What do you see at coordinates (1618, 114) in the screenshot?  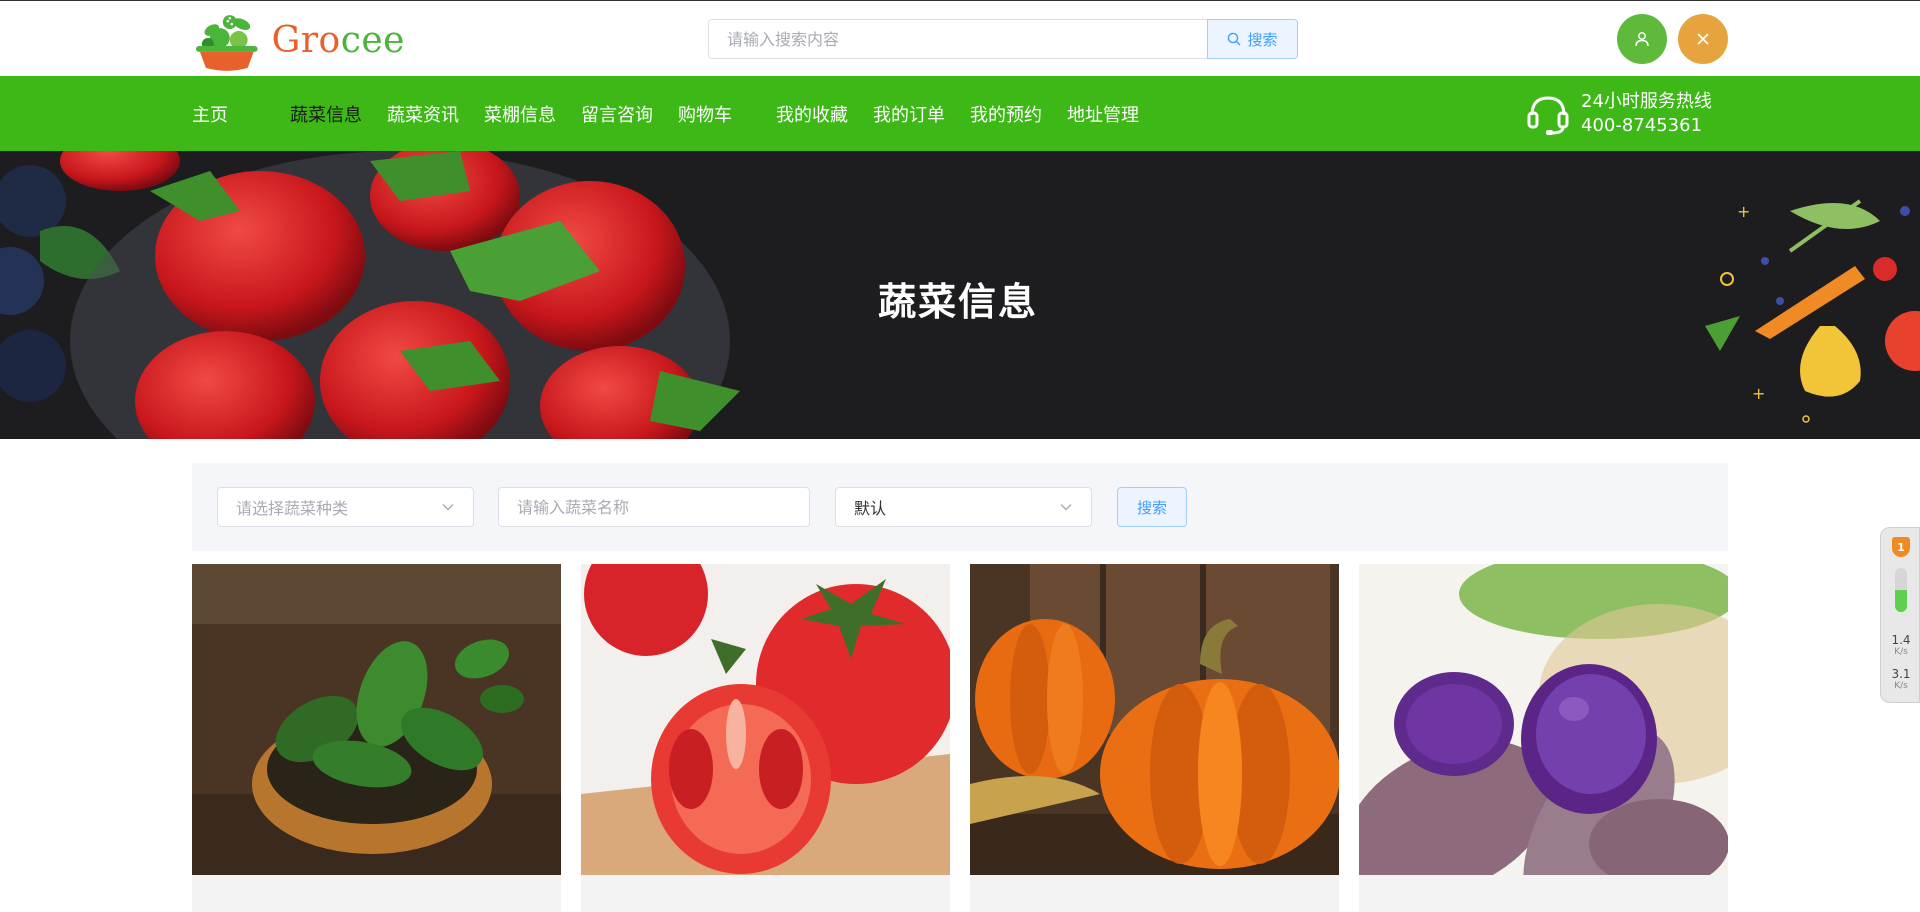 I see `service-hotline: 24小时服务热线 400-8745361` at bounding box center [1618, 114].